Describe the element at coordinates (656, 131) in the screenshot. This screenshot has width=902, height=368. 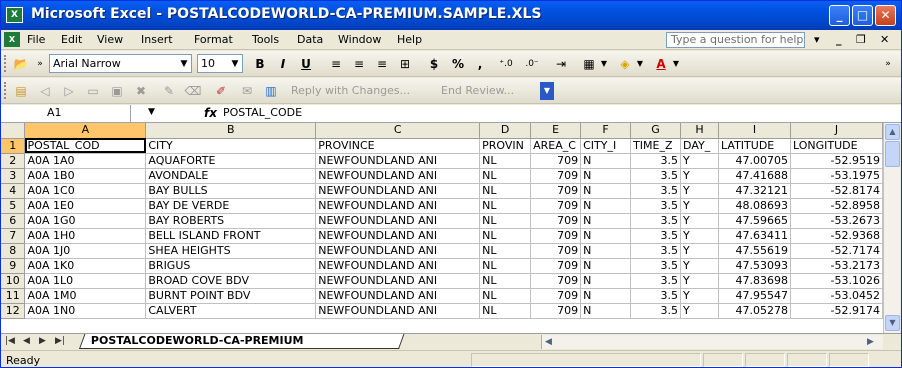
I see `column-header: G` at that location.